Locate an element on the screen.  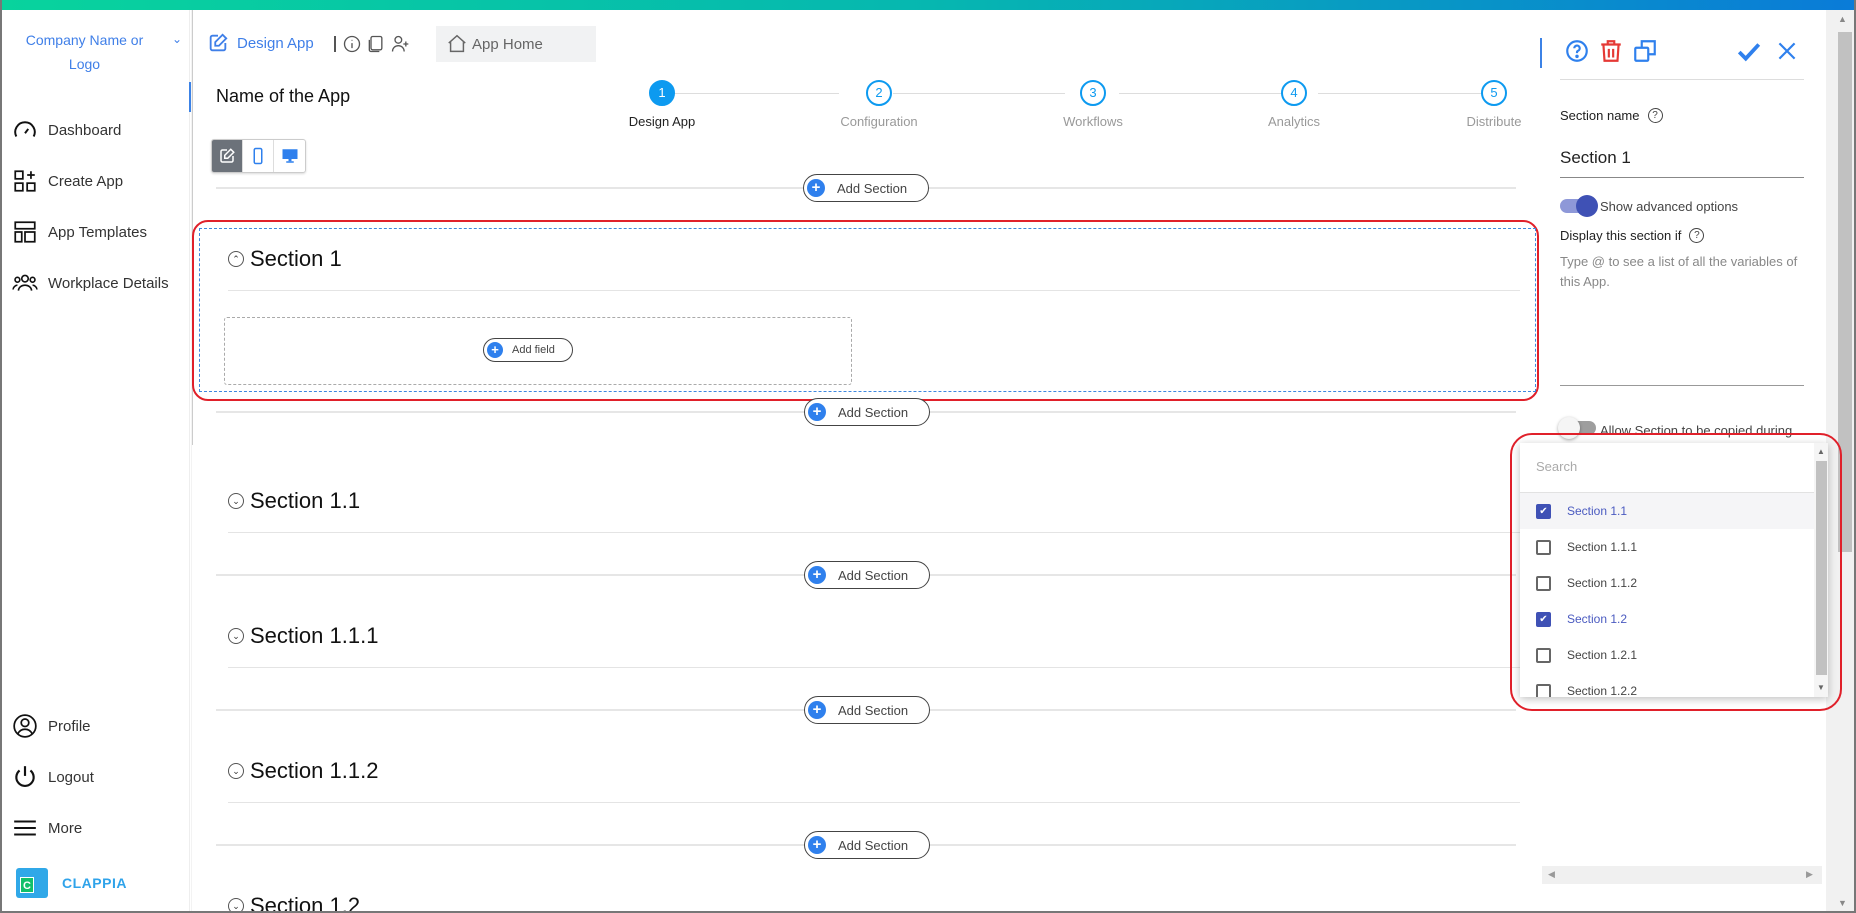
step-number: 4 is located at coordinates (1294, 93).